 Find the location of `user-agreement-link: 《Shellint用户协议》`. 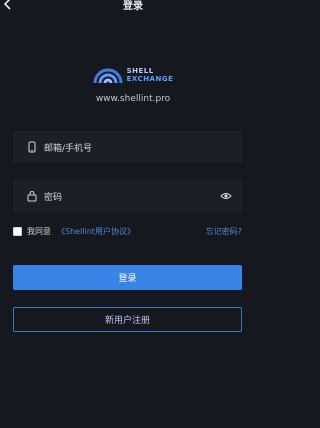

user-agreement-link: 《Shellint用户协议》 is located at coordinates (96, 231).